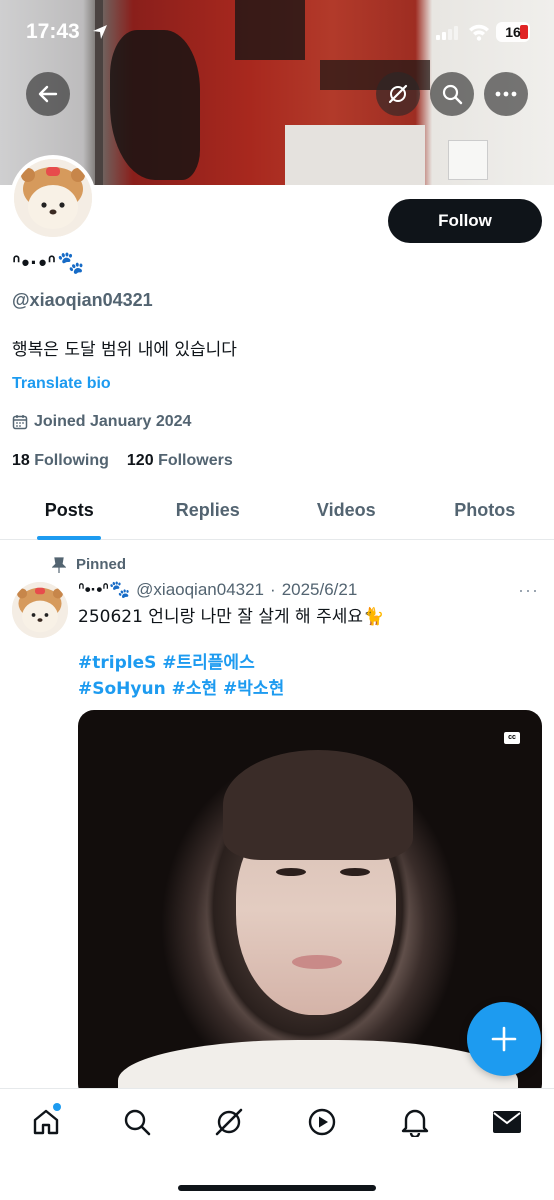 Image resolution: width=554 pixels, height=1200 pixels. What do you see at coordinates (53, 31) in the screenshot?
I see `status-time: 17:43` at bounding box center [53, 31].